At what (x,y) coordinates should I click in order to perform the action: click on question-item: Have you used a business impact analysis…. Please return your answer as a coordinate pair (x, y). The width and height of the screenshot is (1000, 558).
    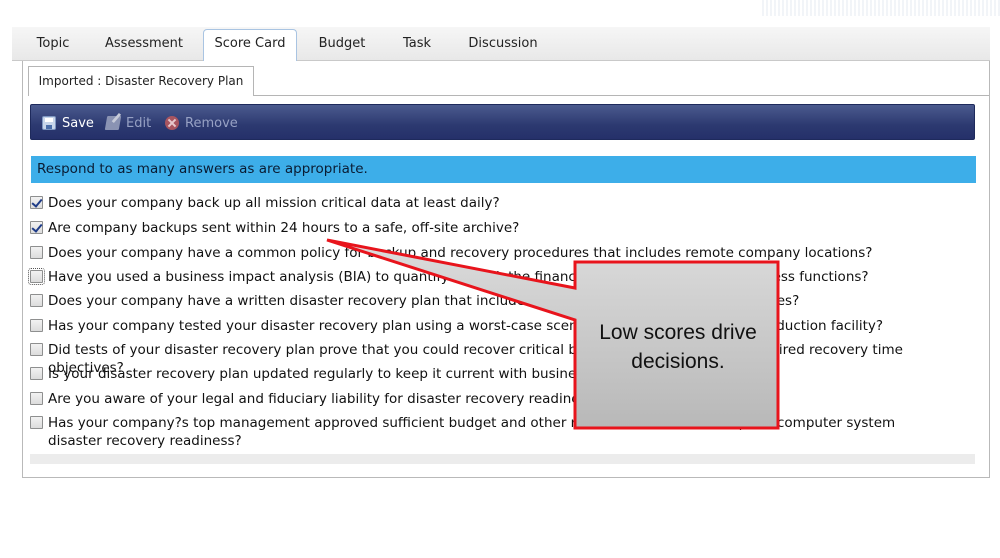
    Looking at the image, I should click on (488, 277).